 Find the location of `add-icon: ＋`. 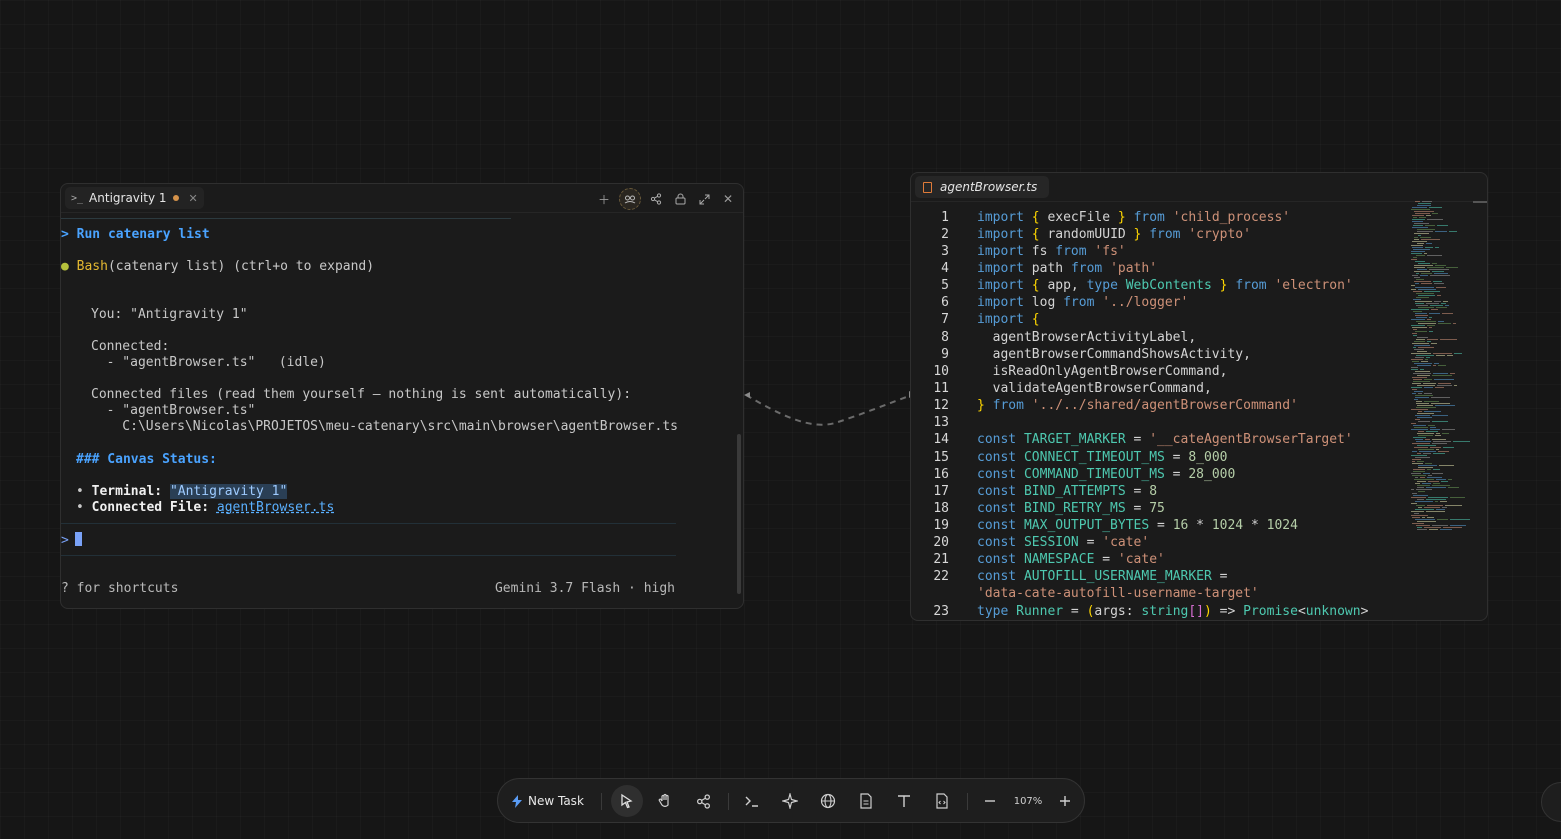

add-icon: ＋ is located at coordinates (604, 199).